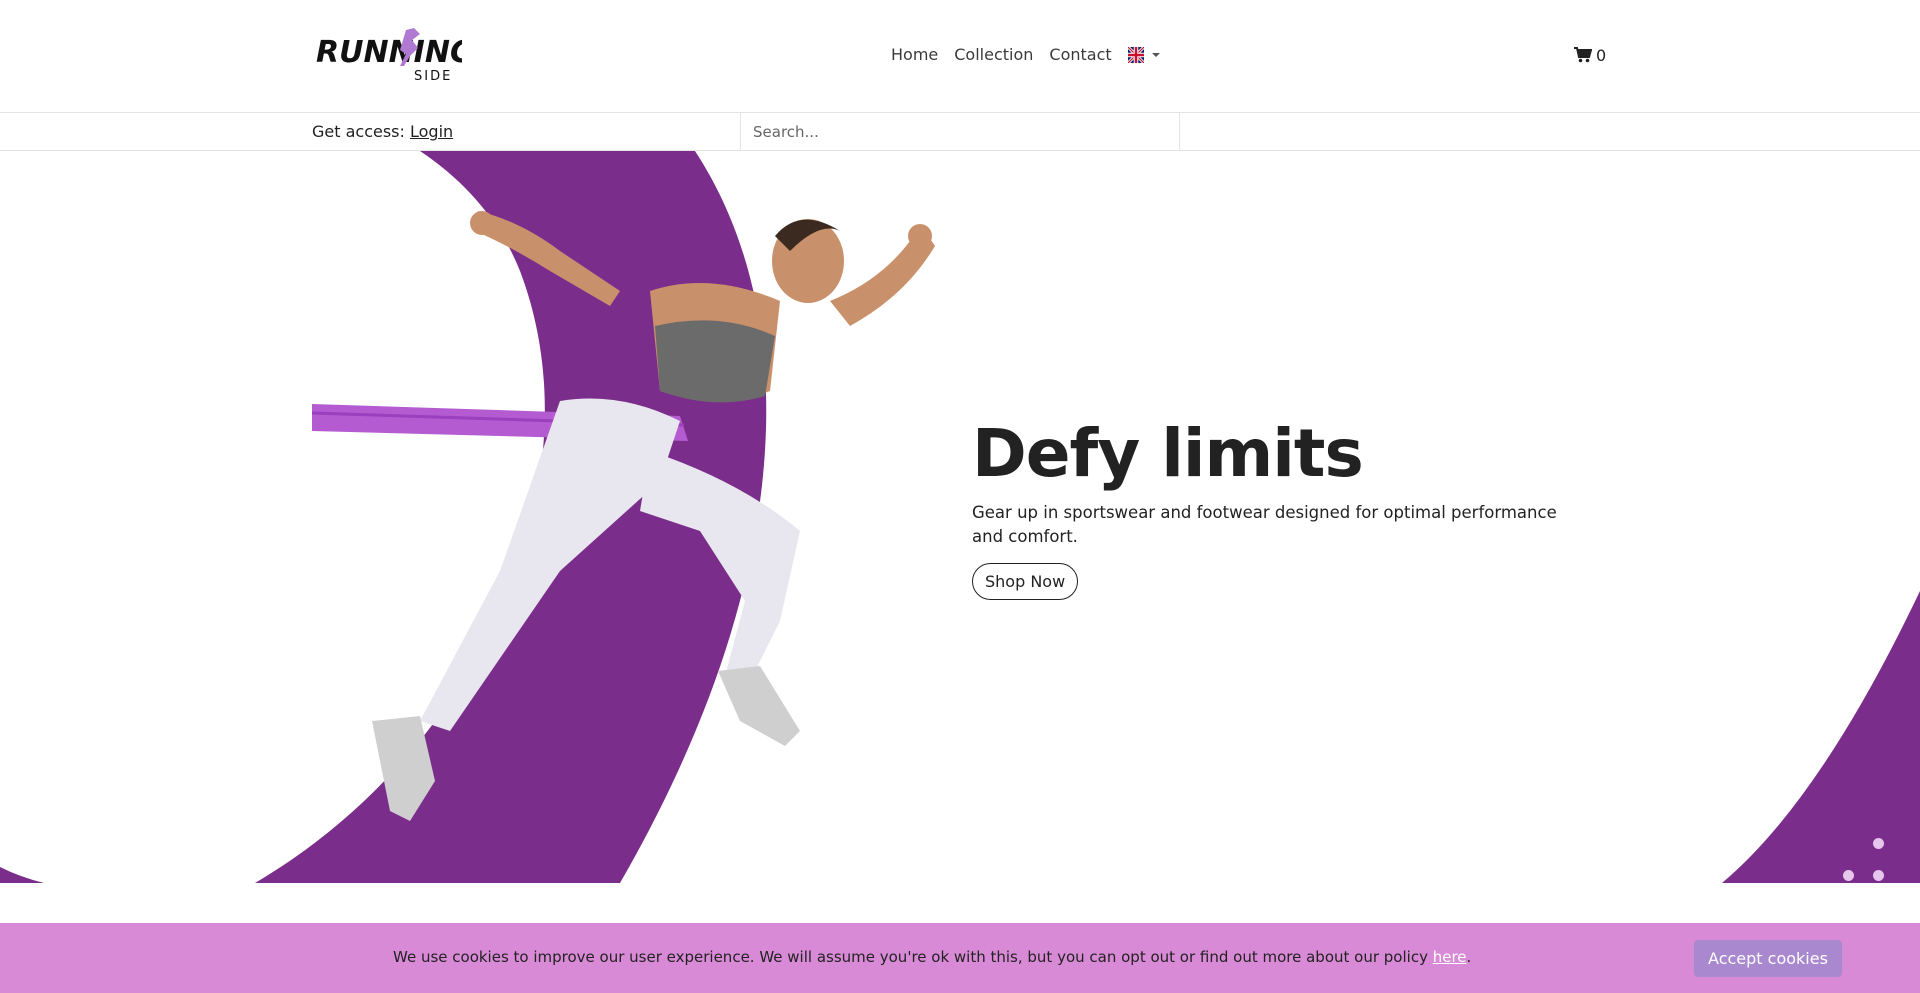 The height and width of the screenshot is (993, 1920). I want to click on cart-button: 0, so click(1590, 55).